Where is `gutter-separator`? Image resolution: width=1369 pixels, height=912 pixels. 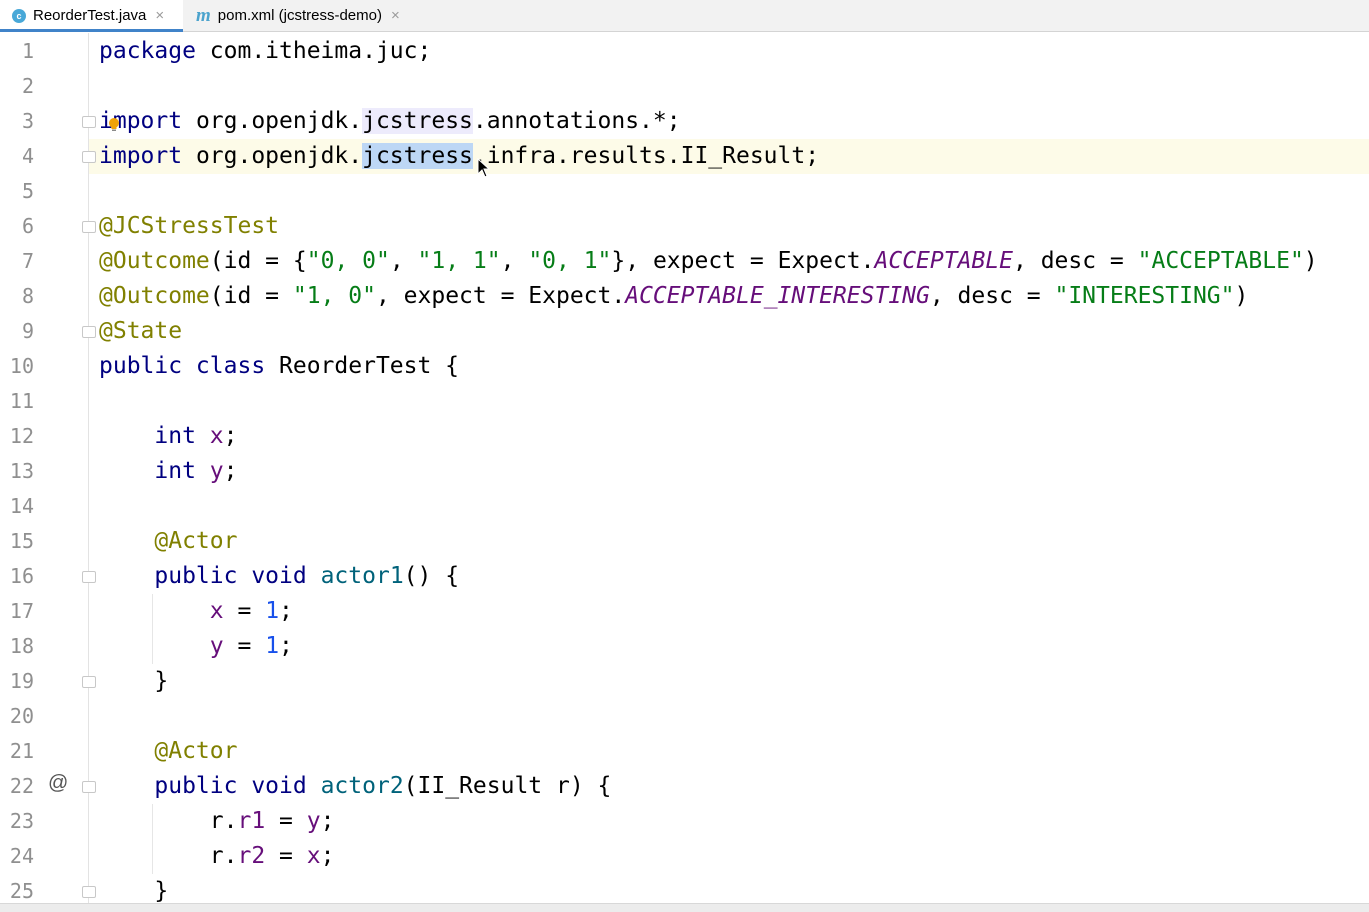 gutter-separator is located at coordinates (88, 468).